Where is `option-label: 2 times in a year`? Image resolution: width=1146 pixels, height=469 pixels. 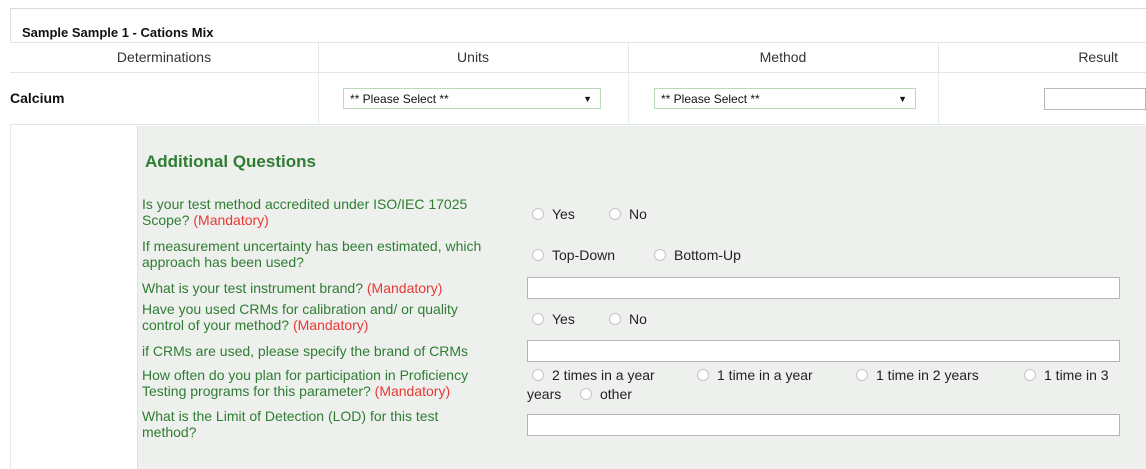
option-label: 2 times in a year is located at coordinates (603, 375).